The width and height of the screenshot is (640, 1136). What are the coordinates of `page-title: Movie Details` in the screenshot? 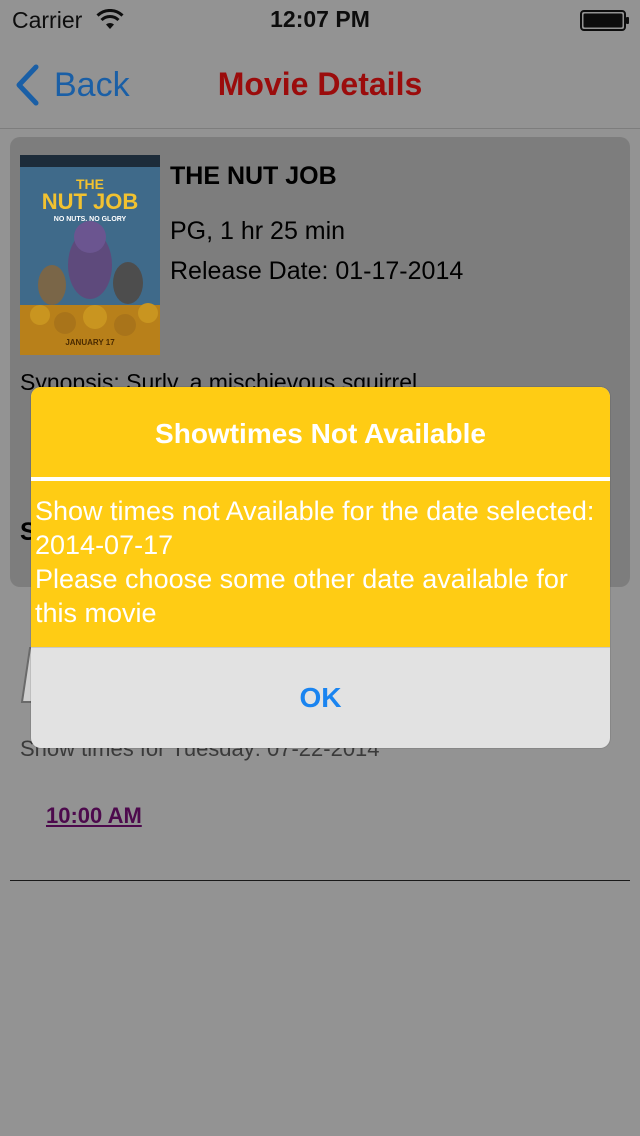 It's located at (320, 84).